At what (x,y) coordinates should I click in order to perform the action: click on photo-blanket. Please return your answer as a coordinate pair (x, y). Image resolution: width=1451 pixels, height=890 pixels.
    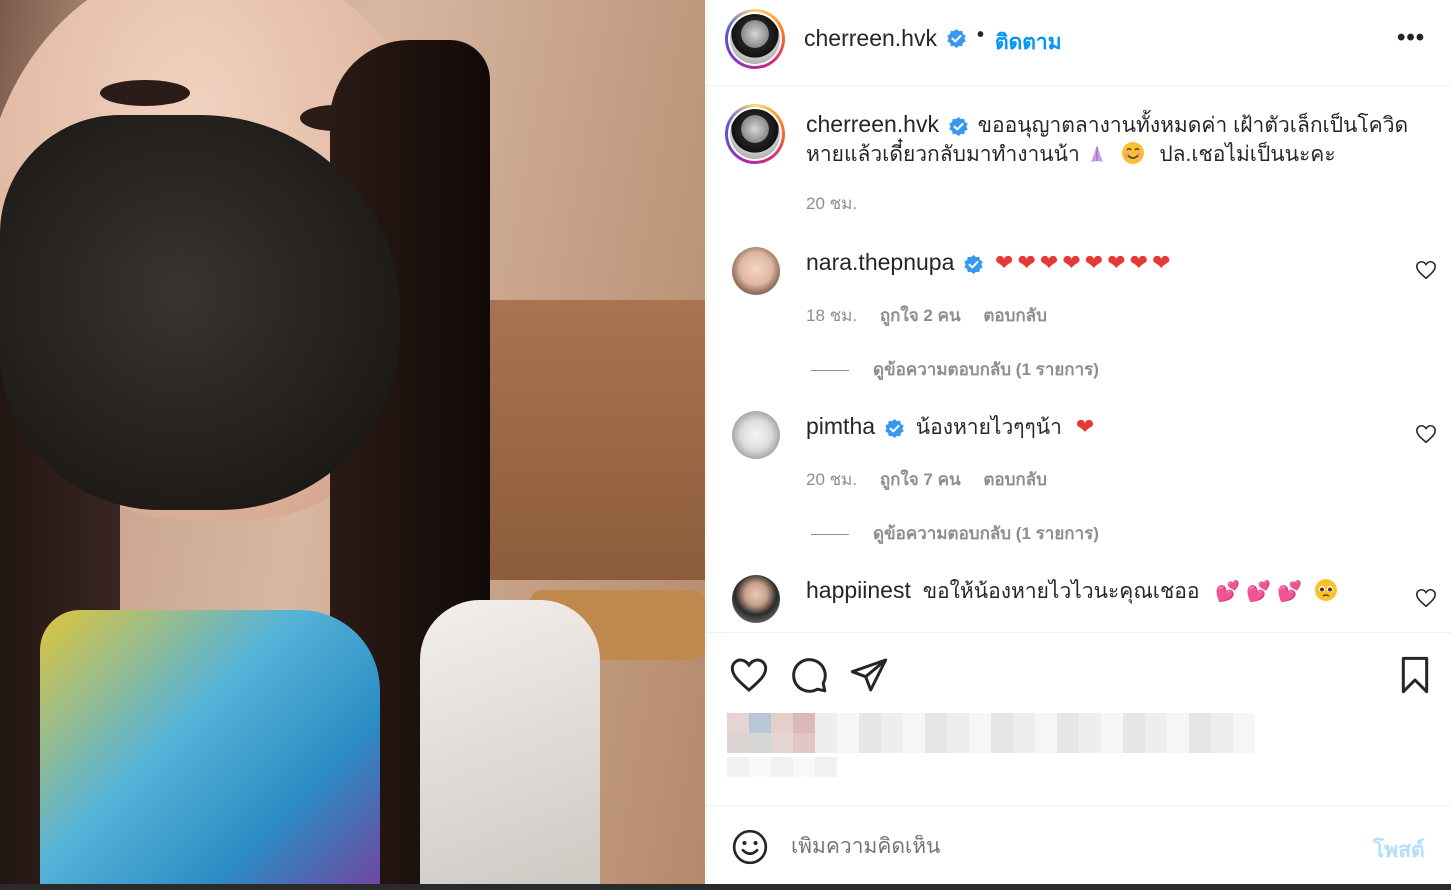
    Looking at the image, I should click on (510, 742).